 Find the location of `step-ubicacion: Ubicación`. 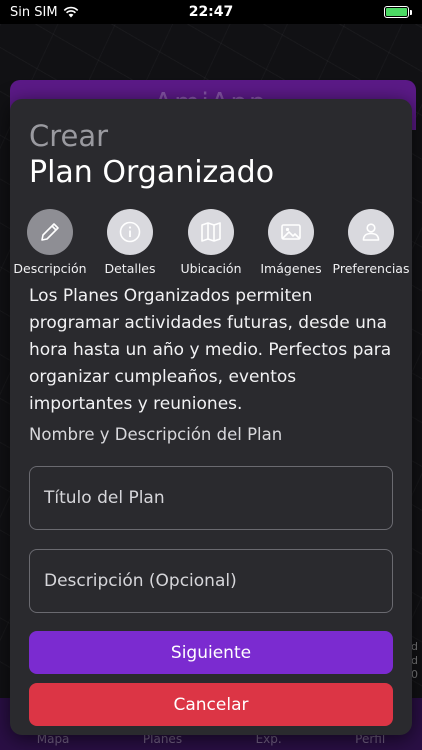

step-ubicacion: Ubicación is located at coordinates (211, 242).